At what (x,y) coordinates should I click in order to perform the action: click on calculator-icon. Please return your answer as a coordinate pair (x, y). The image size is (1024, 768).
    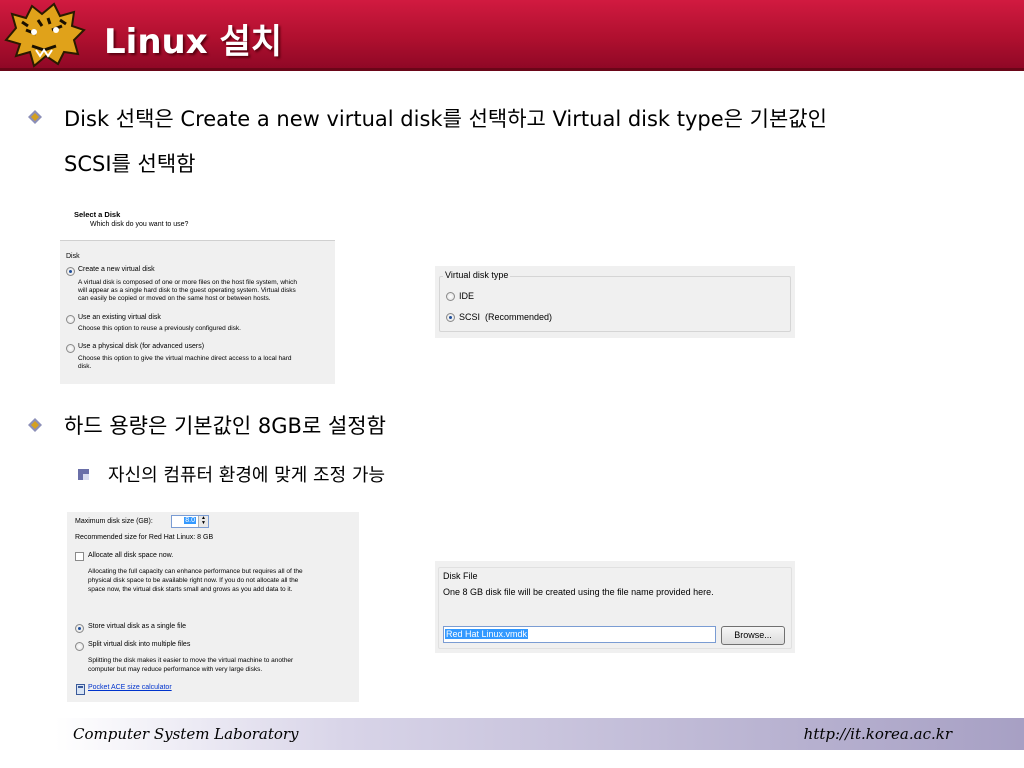
    Looking at the image, I should click on (80, 689).